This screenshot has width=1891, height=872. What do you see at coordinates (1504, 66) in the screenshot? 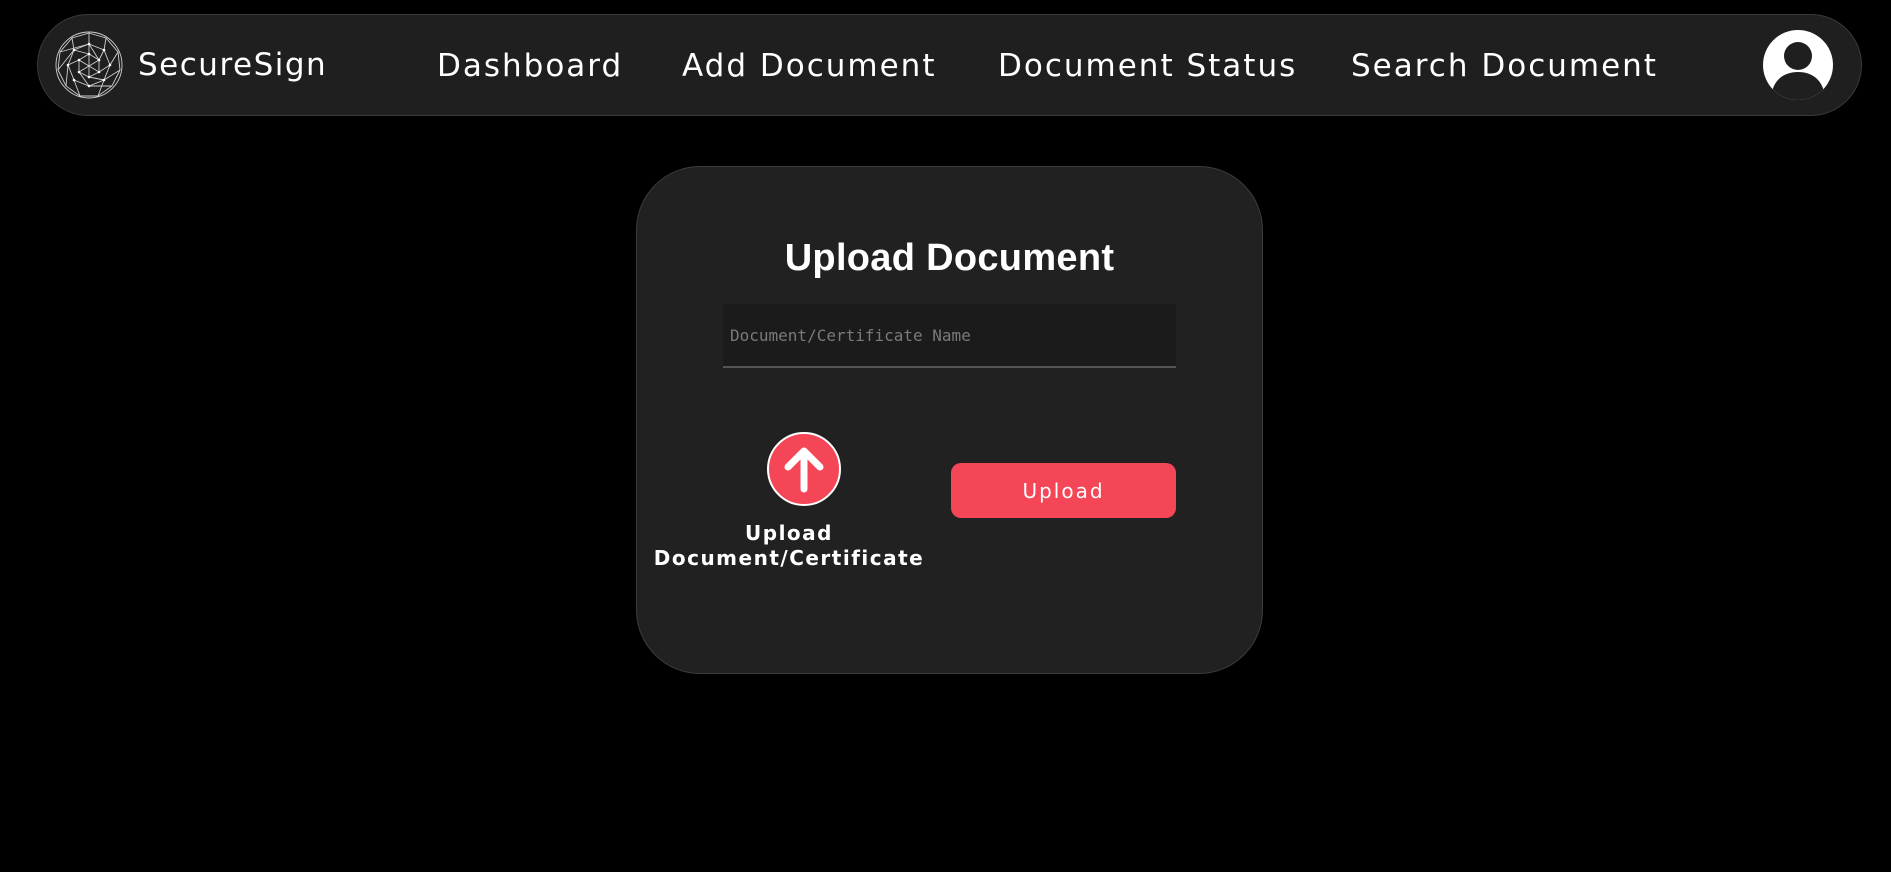
I see `nav-link-search-document: Search Document` at bounding box center [1504, 66].